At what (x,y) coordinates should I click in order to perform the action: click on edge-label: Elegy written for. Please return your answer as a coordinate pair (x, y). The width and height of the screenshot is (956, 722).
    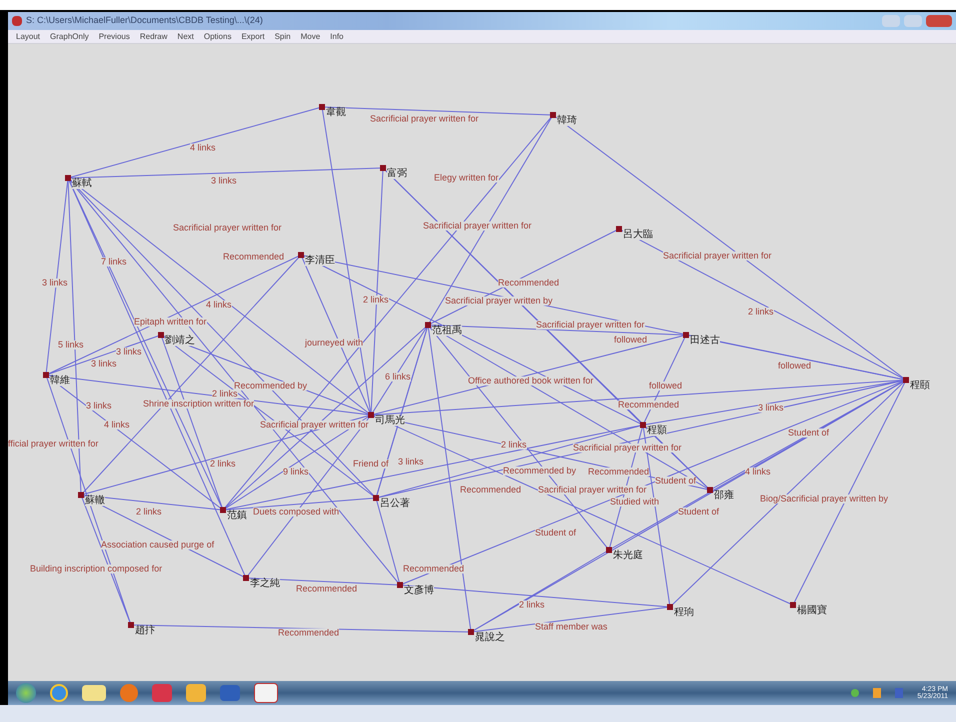
    Looking at the image, I should click on (466, 178).